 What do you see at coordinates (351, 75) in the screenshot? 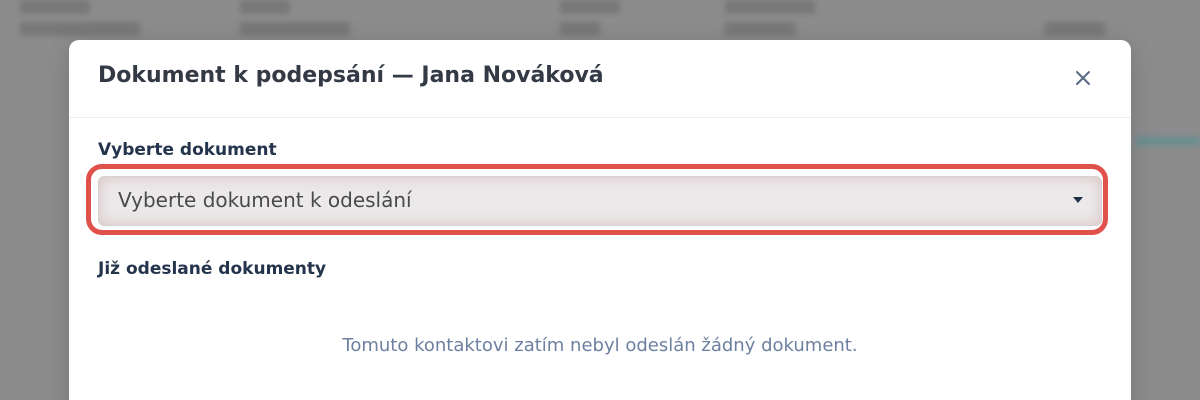
I see `modal-title: Dokument k podepsání — Jana Nováková` at bounding box center [351, 75].